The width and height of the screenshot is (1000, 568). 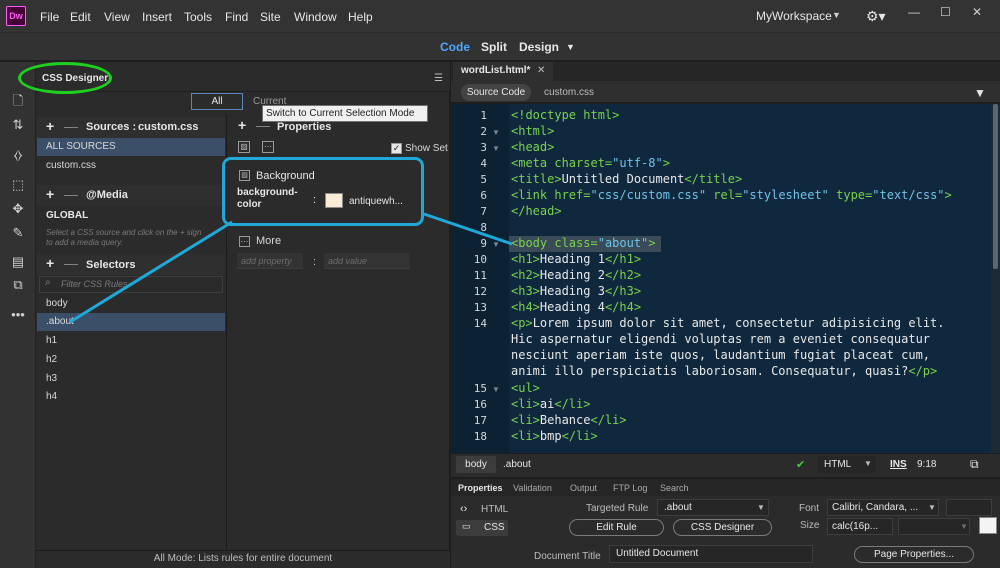 I want to click on comment-icon: ▤, so click(x=18, y=262).